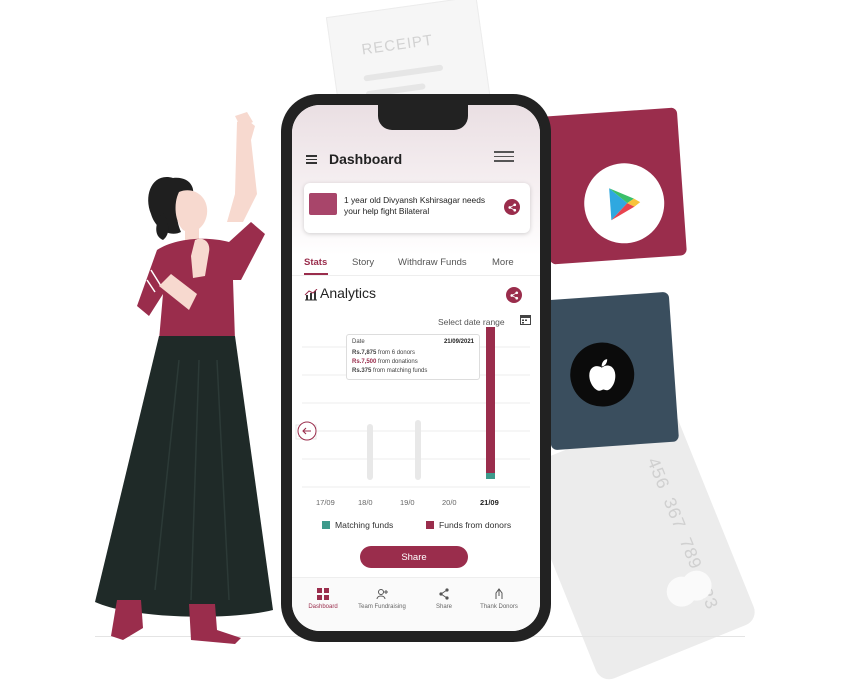 This screenshot has height=683, width=850. Describe the element at coordinates (490, 403) in the screenshot. I see `chart-bar-donors` at that location.